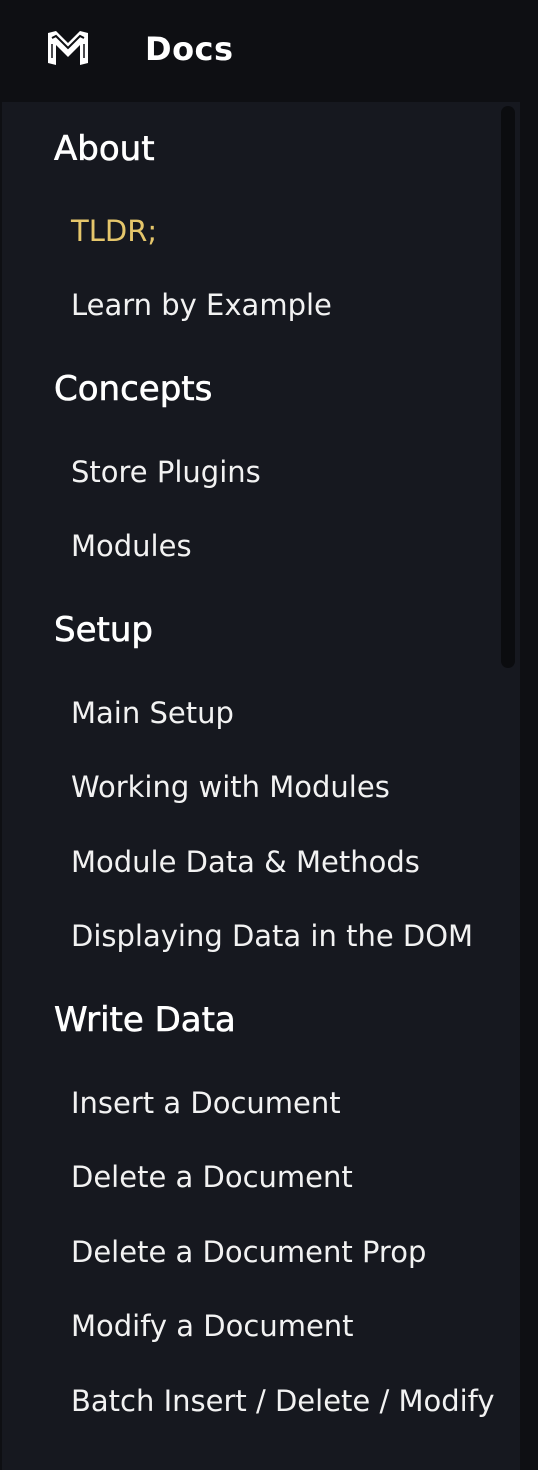  I want to click on nav-item-batch-insert-delete-modify: Batch Insert / Delete / Modify, so click(283, 1401).